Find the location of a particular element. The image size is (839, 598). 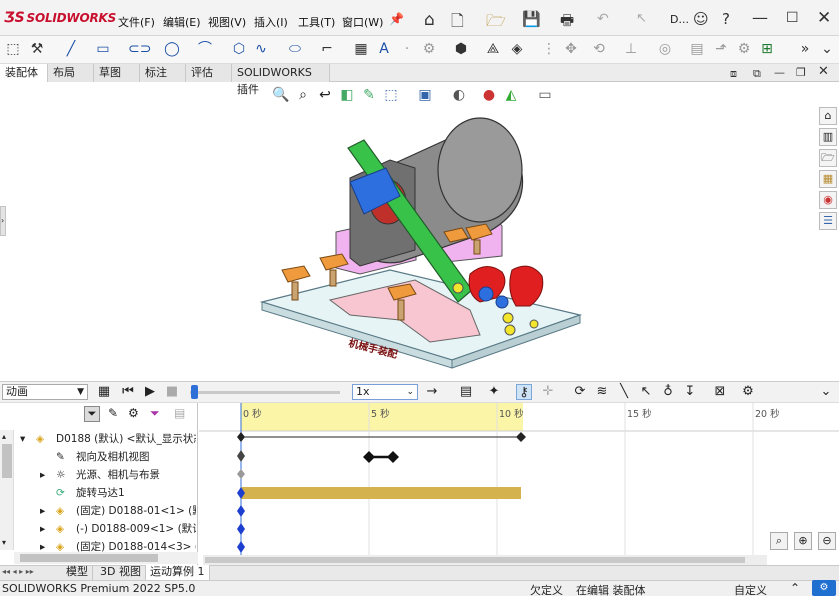

hatch-icon: ▦ is located at coordinates (361, 49).